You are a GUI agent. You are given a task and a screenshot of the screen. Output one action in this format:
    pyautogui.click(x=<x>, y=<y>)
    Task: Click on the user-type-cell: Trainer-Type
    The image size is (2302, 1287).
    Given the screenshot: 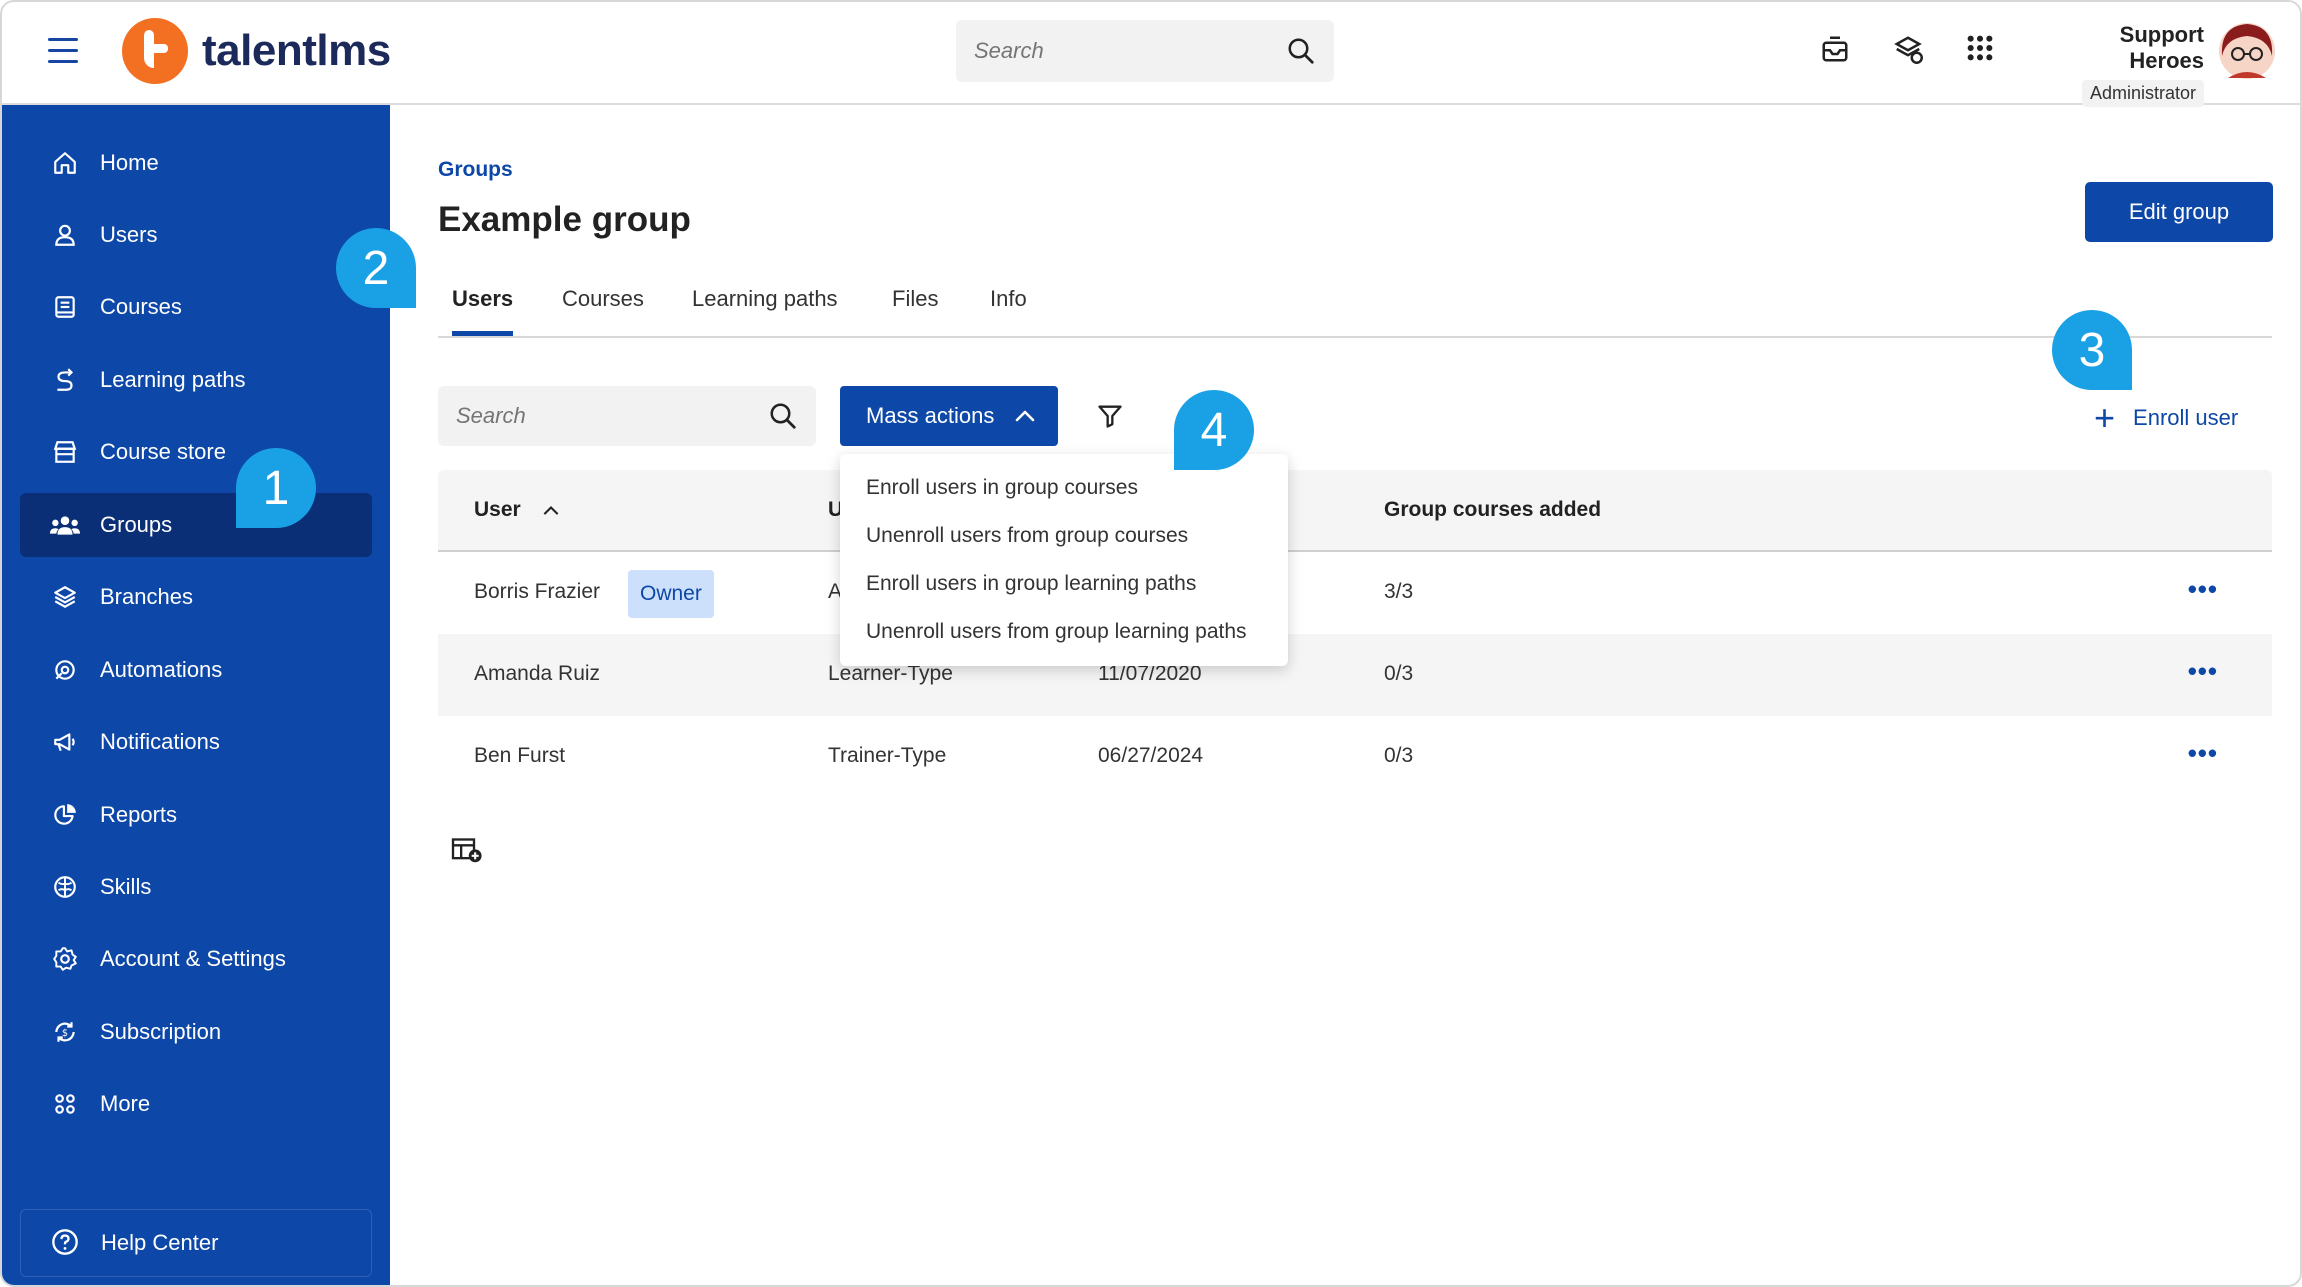 What is the action you would take?
    pyautogui.click(x=887, y=755)
    